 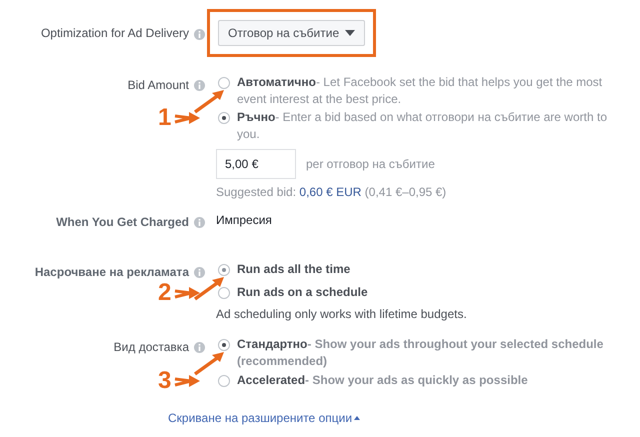 I want to click on field-label: Bid Amount, so click(x=158, y=85).